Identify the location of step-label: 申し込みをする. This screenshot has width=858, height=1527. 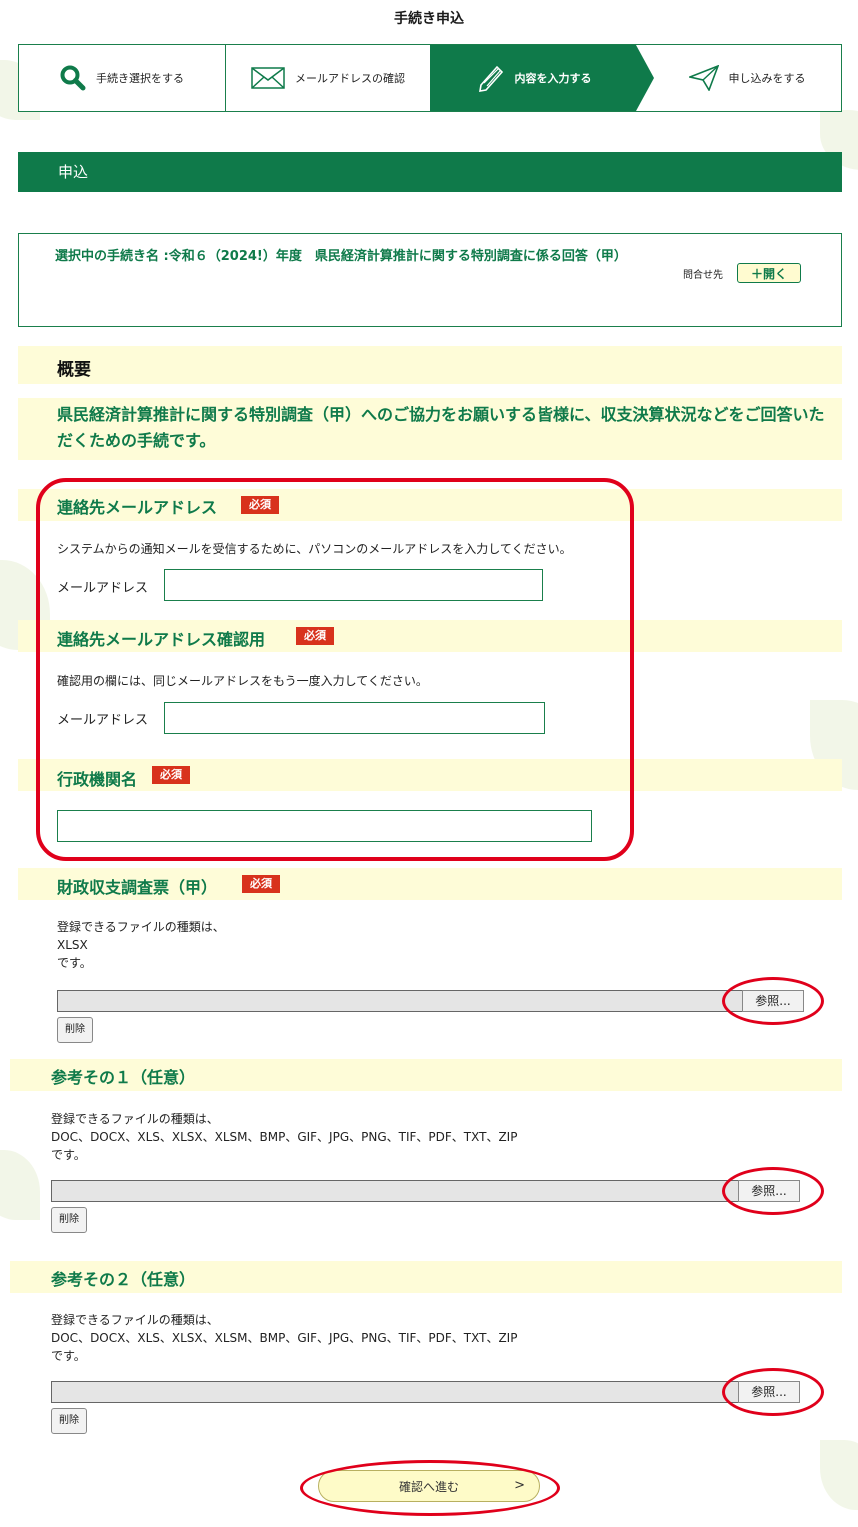
(767, 78).